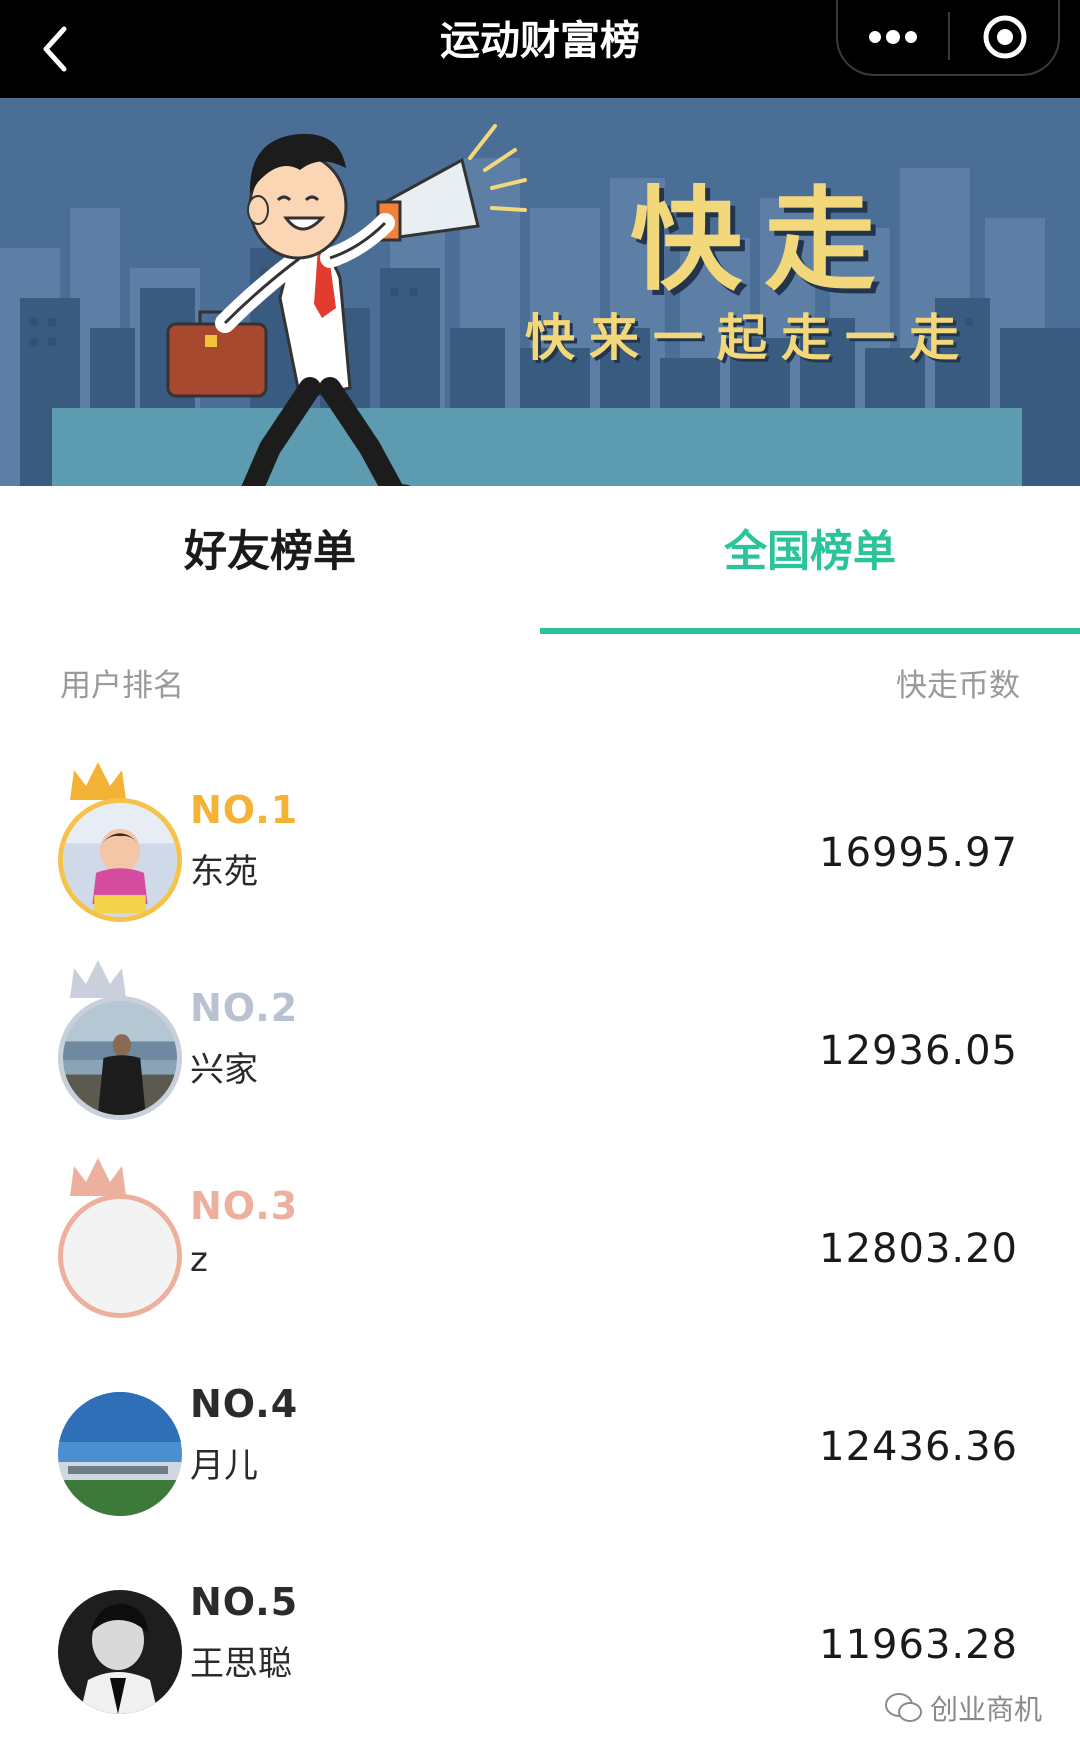 Image resolution: width=1080 pixels, height=1747 pixels. What do you see at coordinates (810, 560) in the screenshot?
I see `tab-national: 全国榜单` at bounding box center [810, 560].